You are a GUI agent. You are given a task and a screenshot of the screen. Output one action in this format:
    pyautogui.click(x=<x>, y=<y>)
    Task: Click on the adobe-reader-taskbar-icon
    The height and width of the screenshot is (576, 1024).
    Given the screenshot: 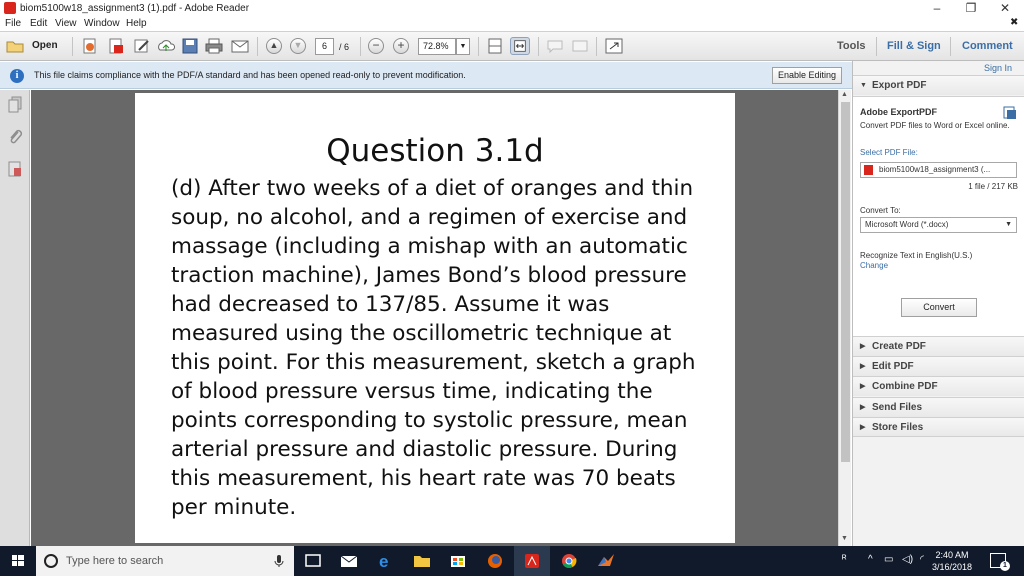 What is the action you would take?
    pyautogui.click(x=532, y=561)
    